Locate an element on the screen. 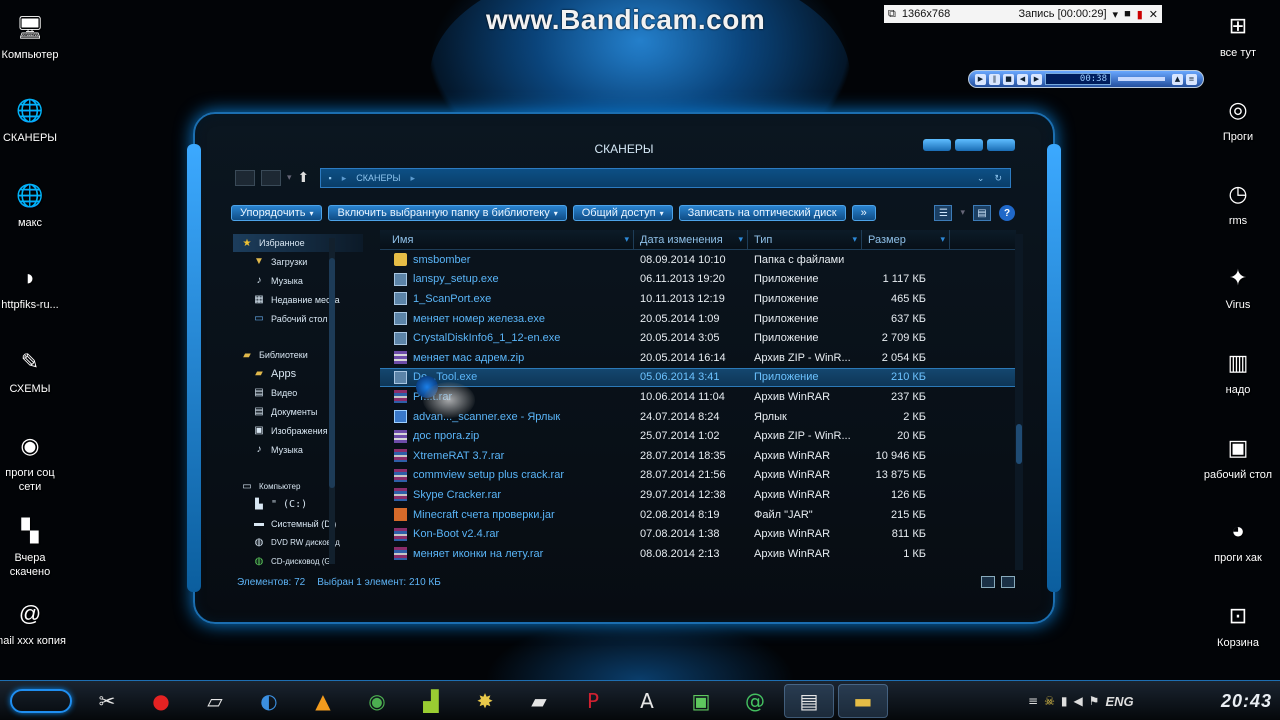 This screenshot has height=720, width=1280. taskbar-app-avast: ▲ is located at coordinates (323, 701).